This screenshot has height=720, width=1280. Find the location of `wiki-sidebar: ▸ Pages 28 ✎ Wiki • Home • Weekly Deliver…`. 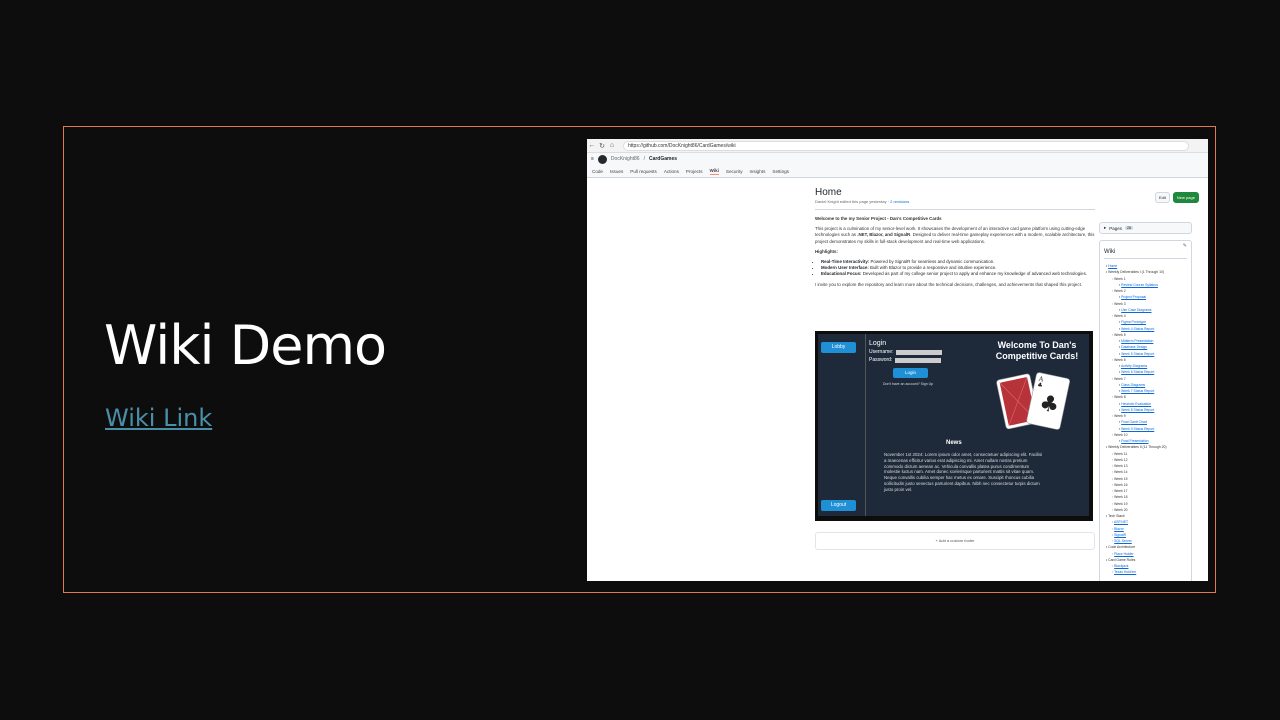

wiki-sidebar: ▸ Pages 28 ✎ Wiki • Home • Weekly Deliver… is located at coordinates (1145, 401).